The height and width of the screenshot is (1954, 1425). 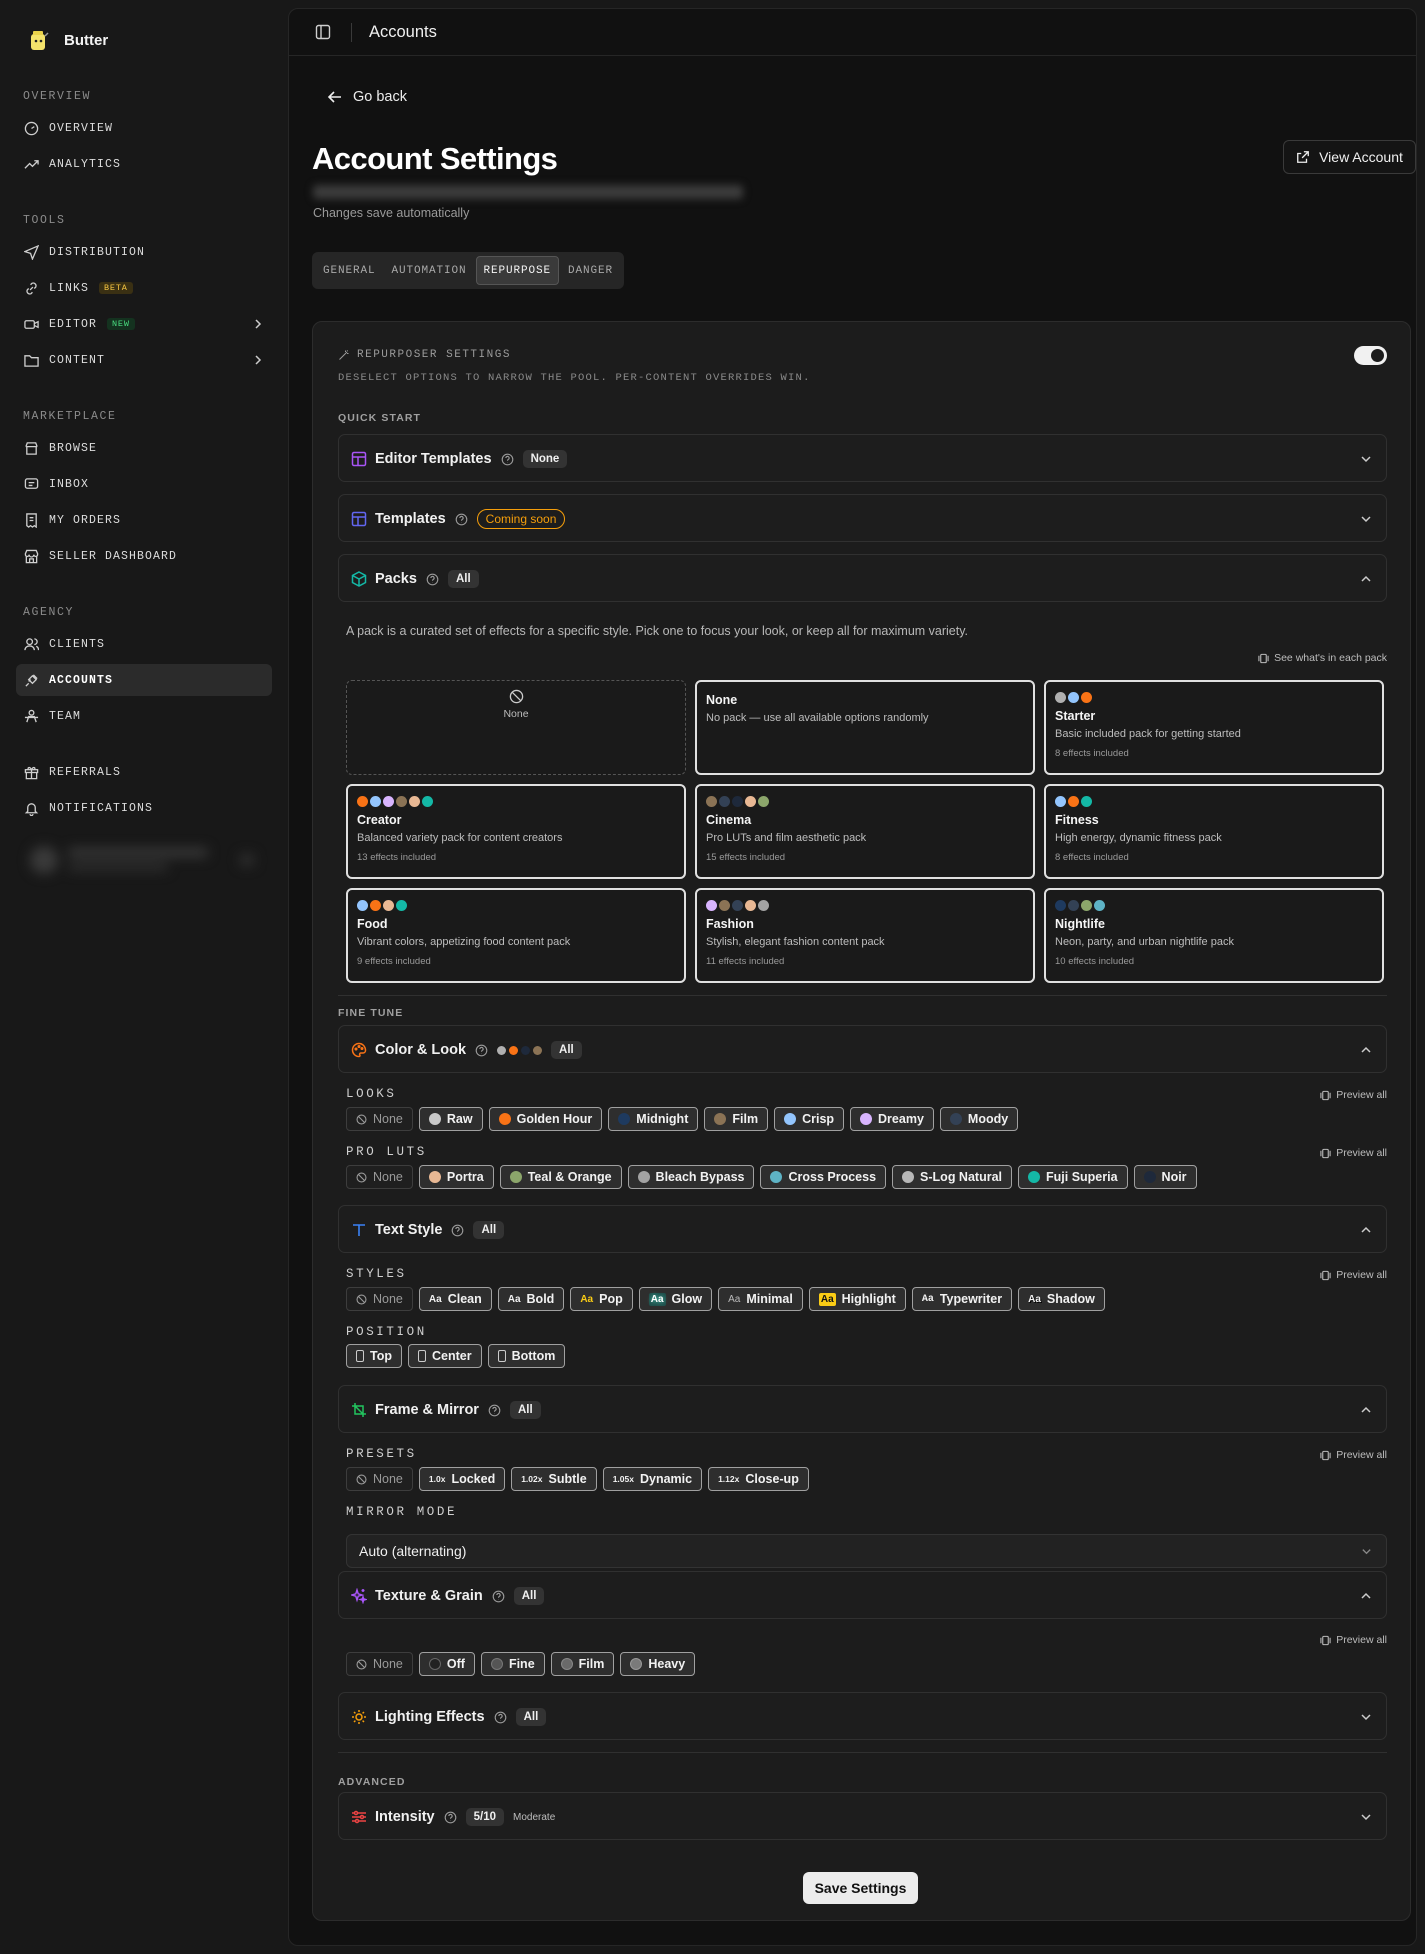 I want to click on sidebar-item-browse: BROWSE, so click(x=144, y=448).